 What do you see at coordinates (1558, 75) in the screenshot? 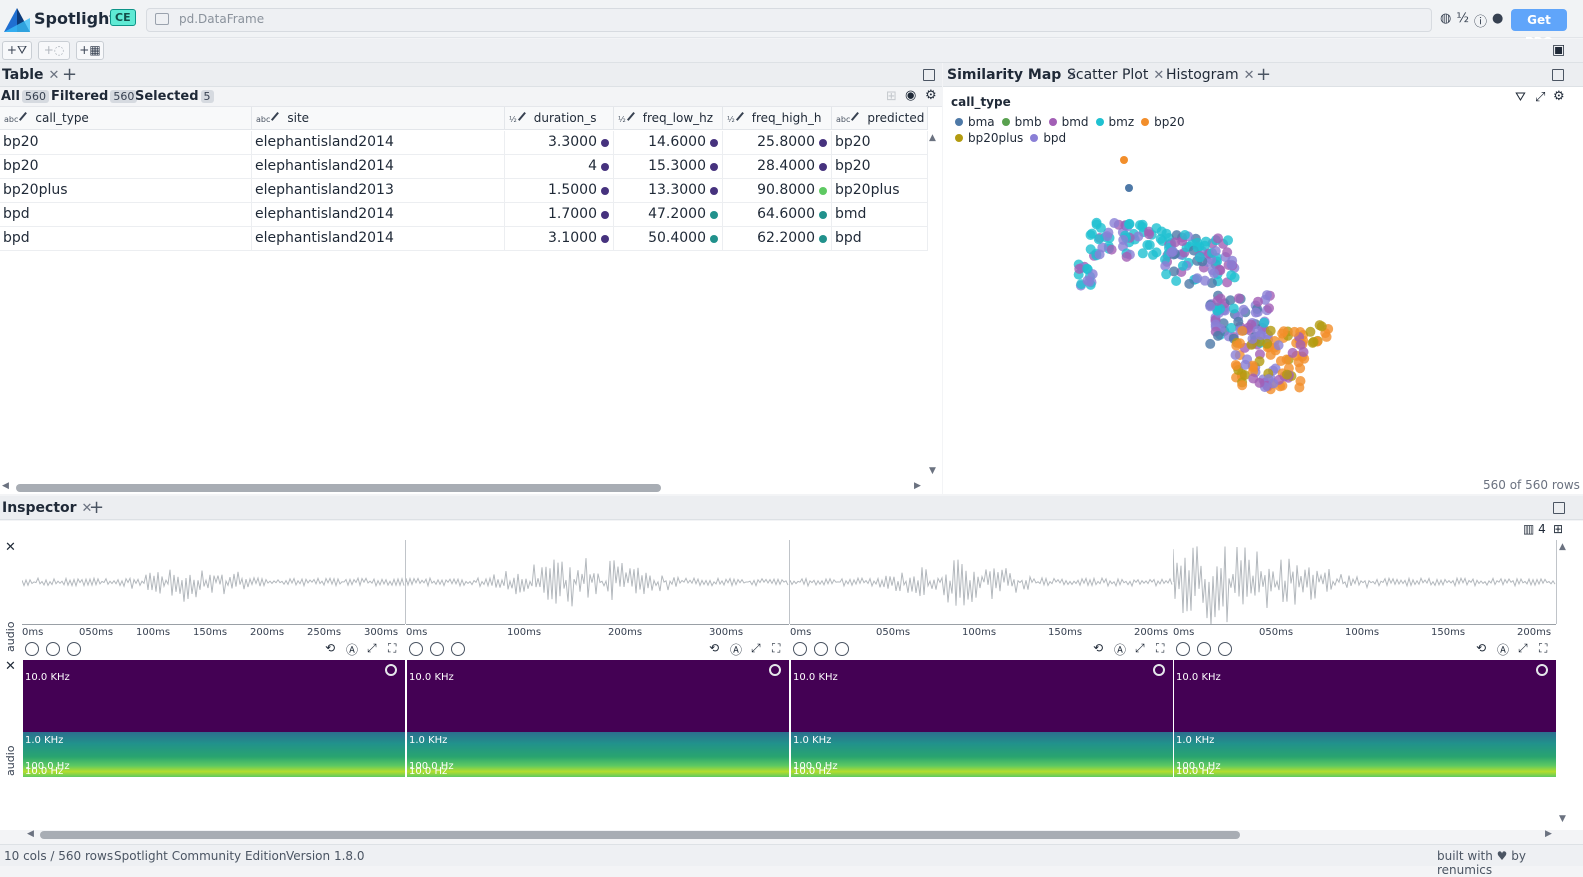
I see `maximize-icon` at bounding box center [1558, 75].